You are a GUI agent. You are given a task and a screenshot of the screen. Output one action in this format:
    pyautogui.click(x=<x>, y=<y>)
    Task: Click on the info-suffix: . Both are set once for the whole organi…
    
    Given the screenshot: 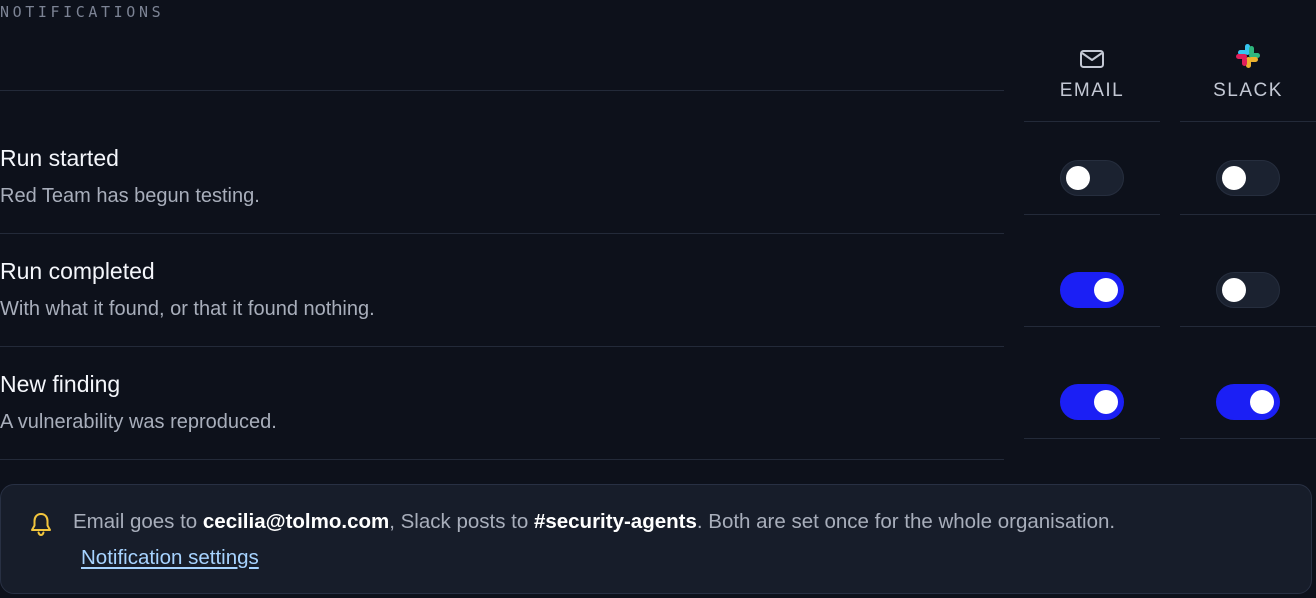 What is the action you would take?
    pyautogui.click(x=906, y=521)
    